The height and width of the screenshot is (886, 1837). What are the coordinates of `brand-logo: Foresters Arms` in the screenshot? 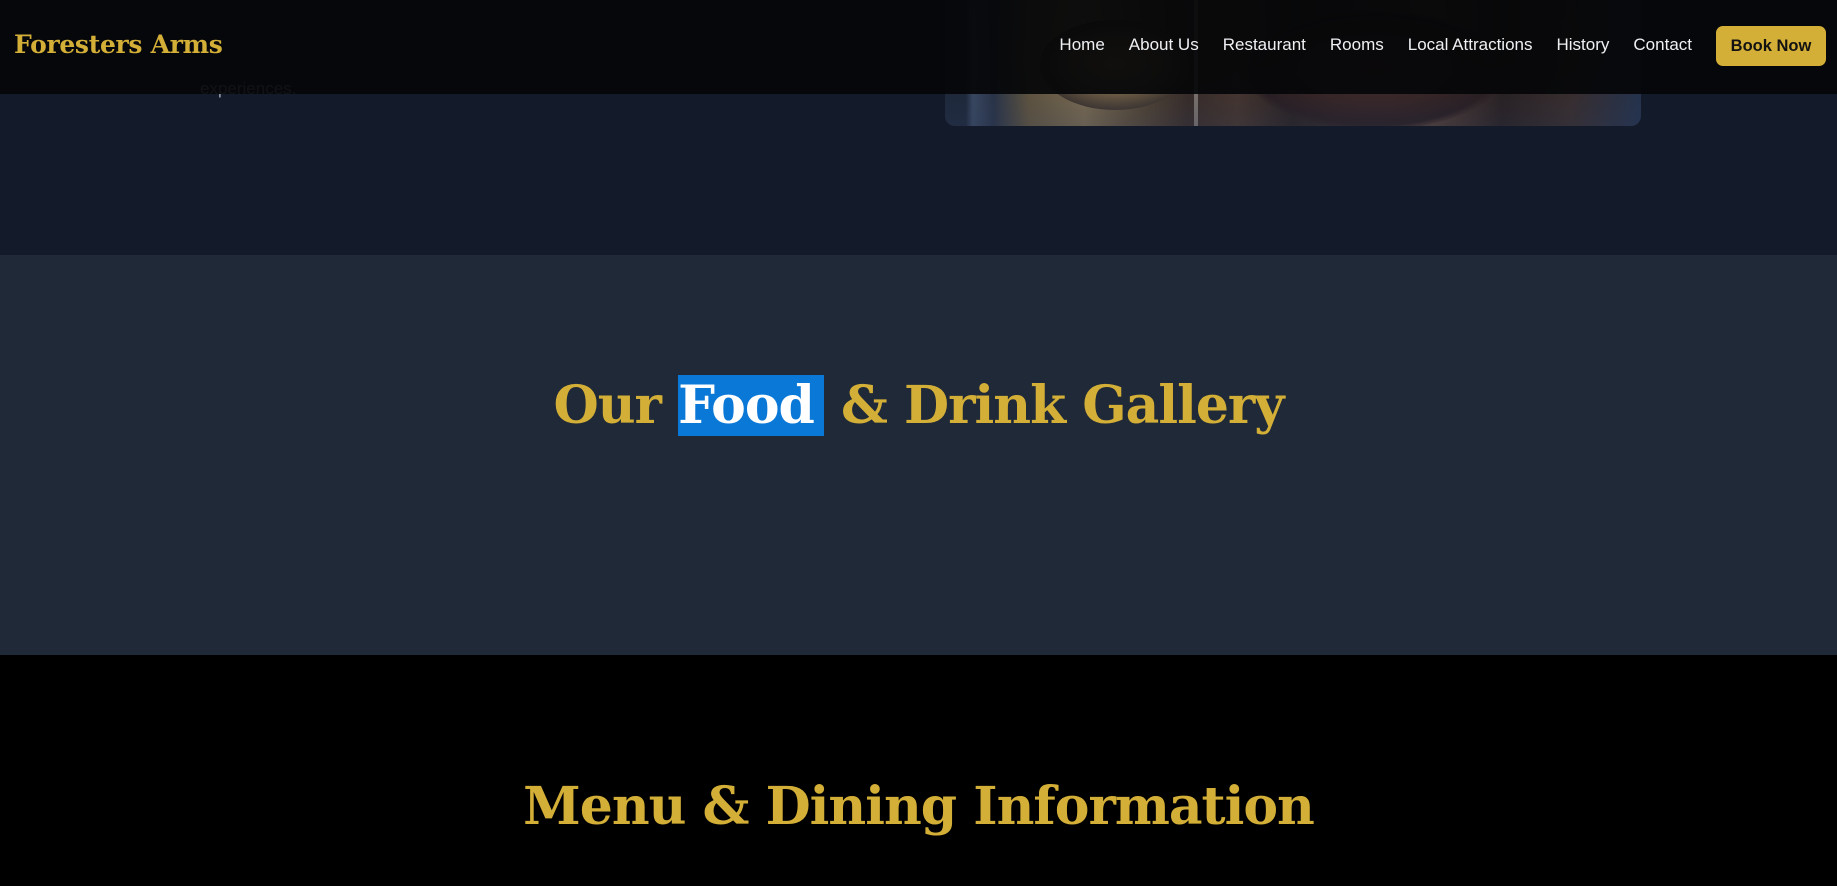 It's located at (118, 44).